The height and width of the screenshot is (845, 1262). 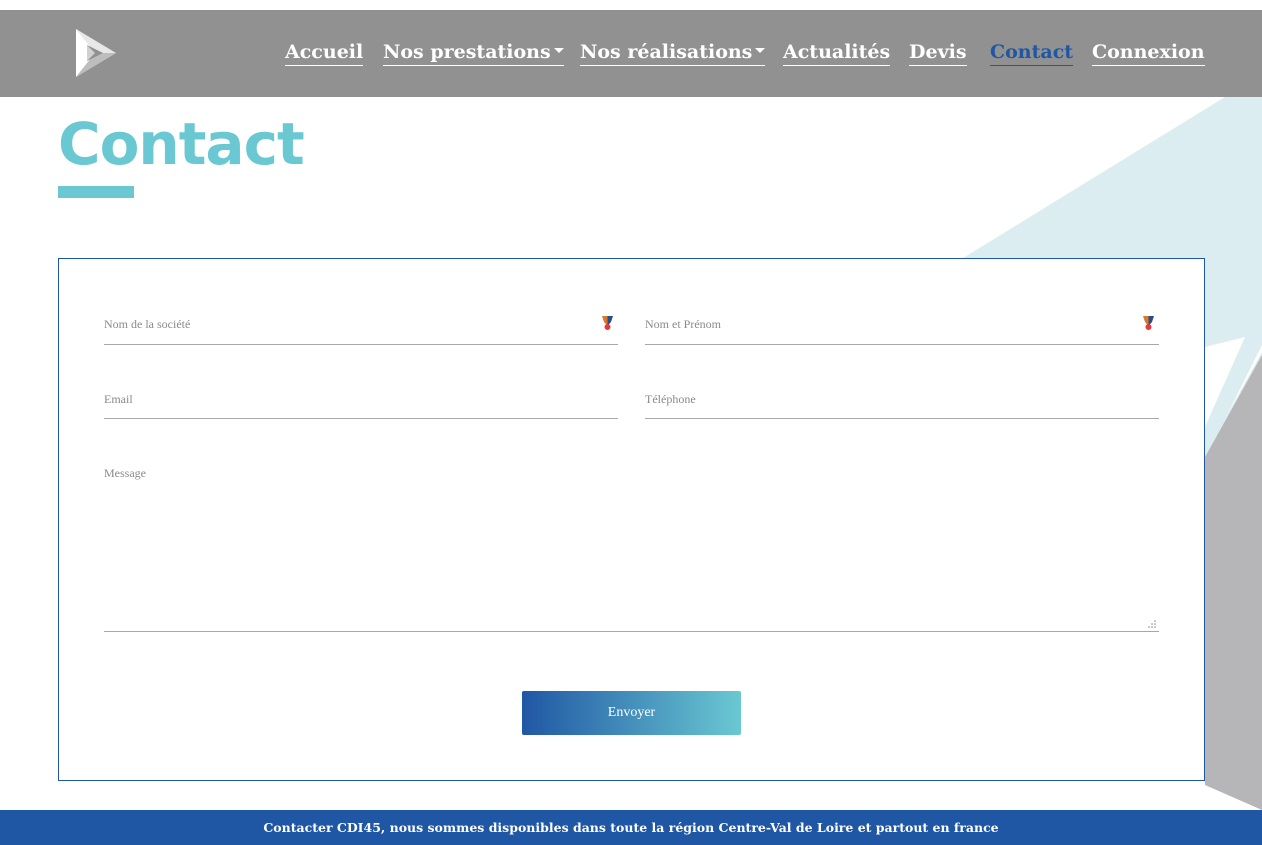 I want to click on email-placeholder: Email, so click(x=118, y=399).